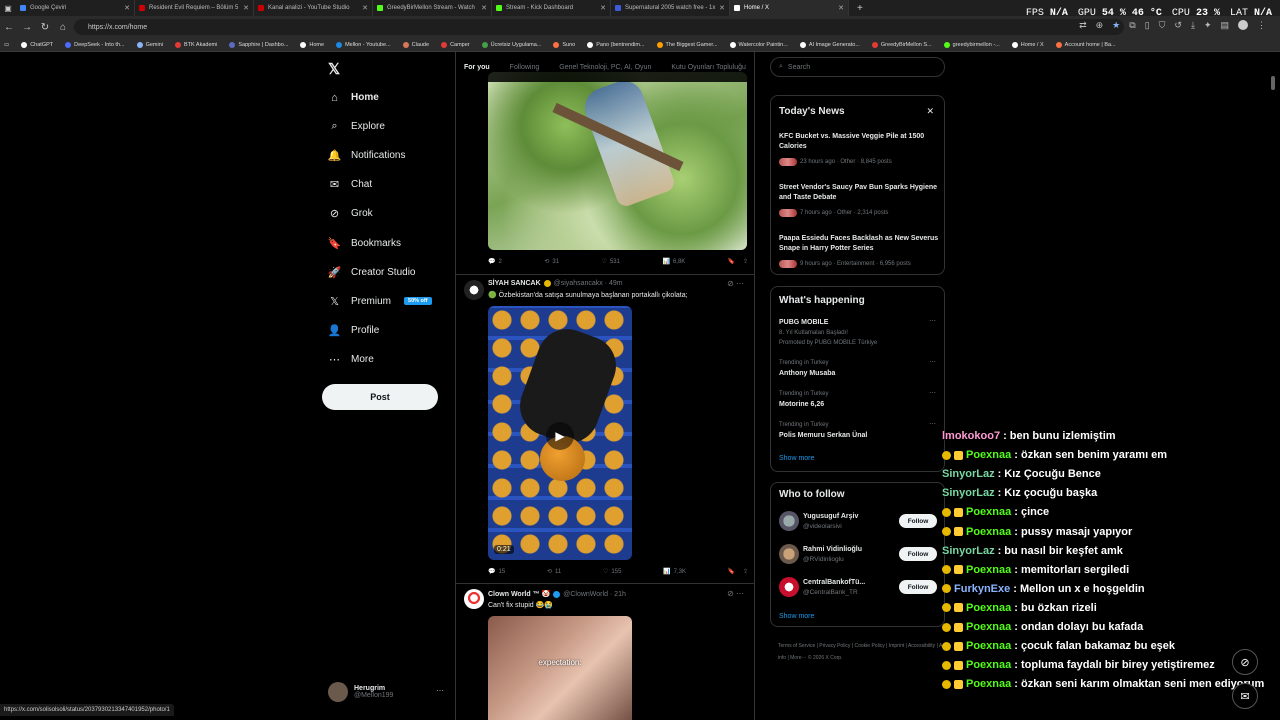 Image resolution: width=1280 pixels, height=720 pixels. Describe the element at coordinates (560, 433) in the screenshot. I see `tweet-video: ▶ 0:21` at that location.